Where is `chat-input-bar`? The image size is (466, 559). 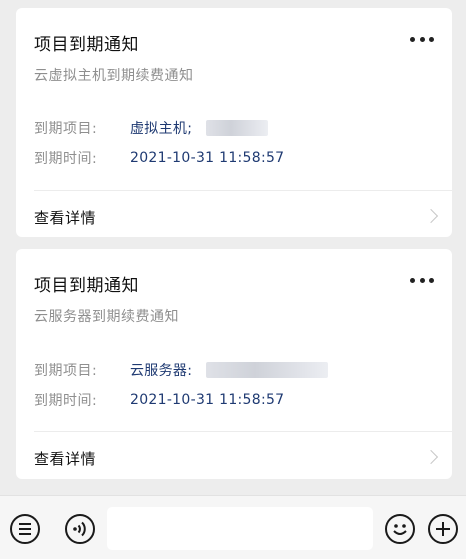
chat-input-bar is located at coordinates (233, 527).